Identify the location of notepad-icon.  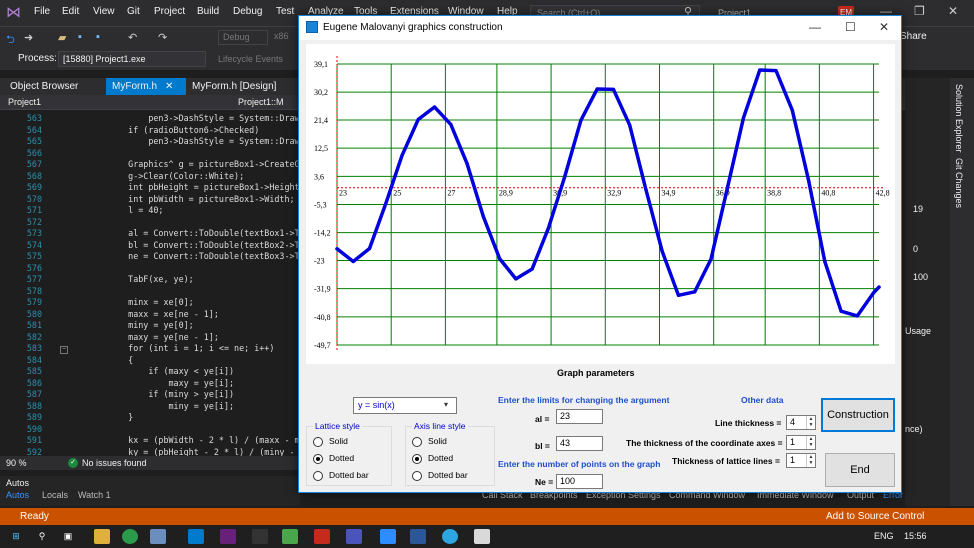
(290, 536).